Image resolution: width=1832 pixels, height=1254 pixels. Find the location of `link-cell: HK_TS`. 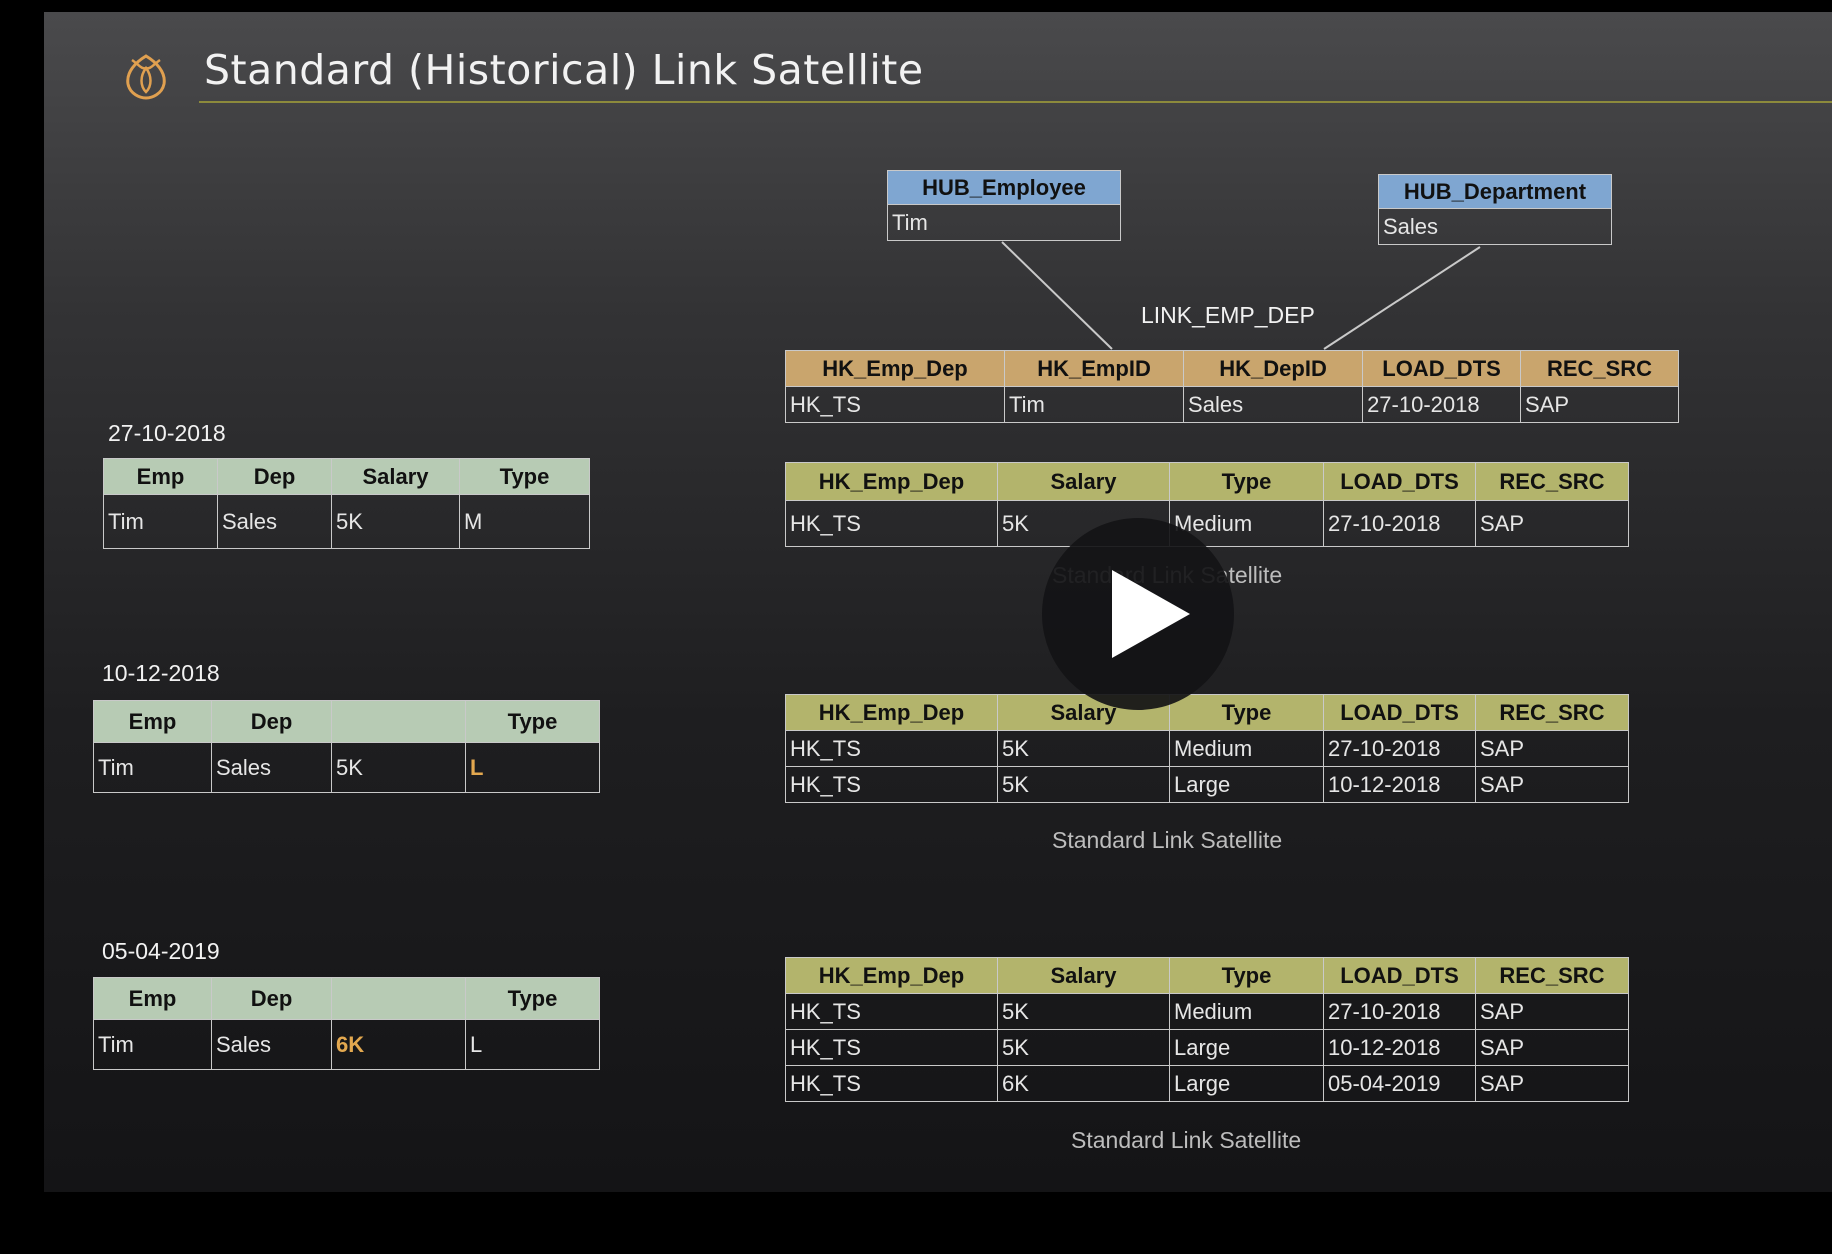

link-cell: HK_TS is located at coordinates (895, 404).